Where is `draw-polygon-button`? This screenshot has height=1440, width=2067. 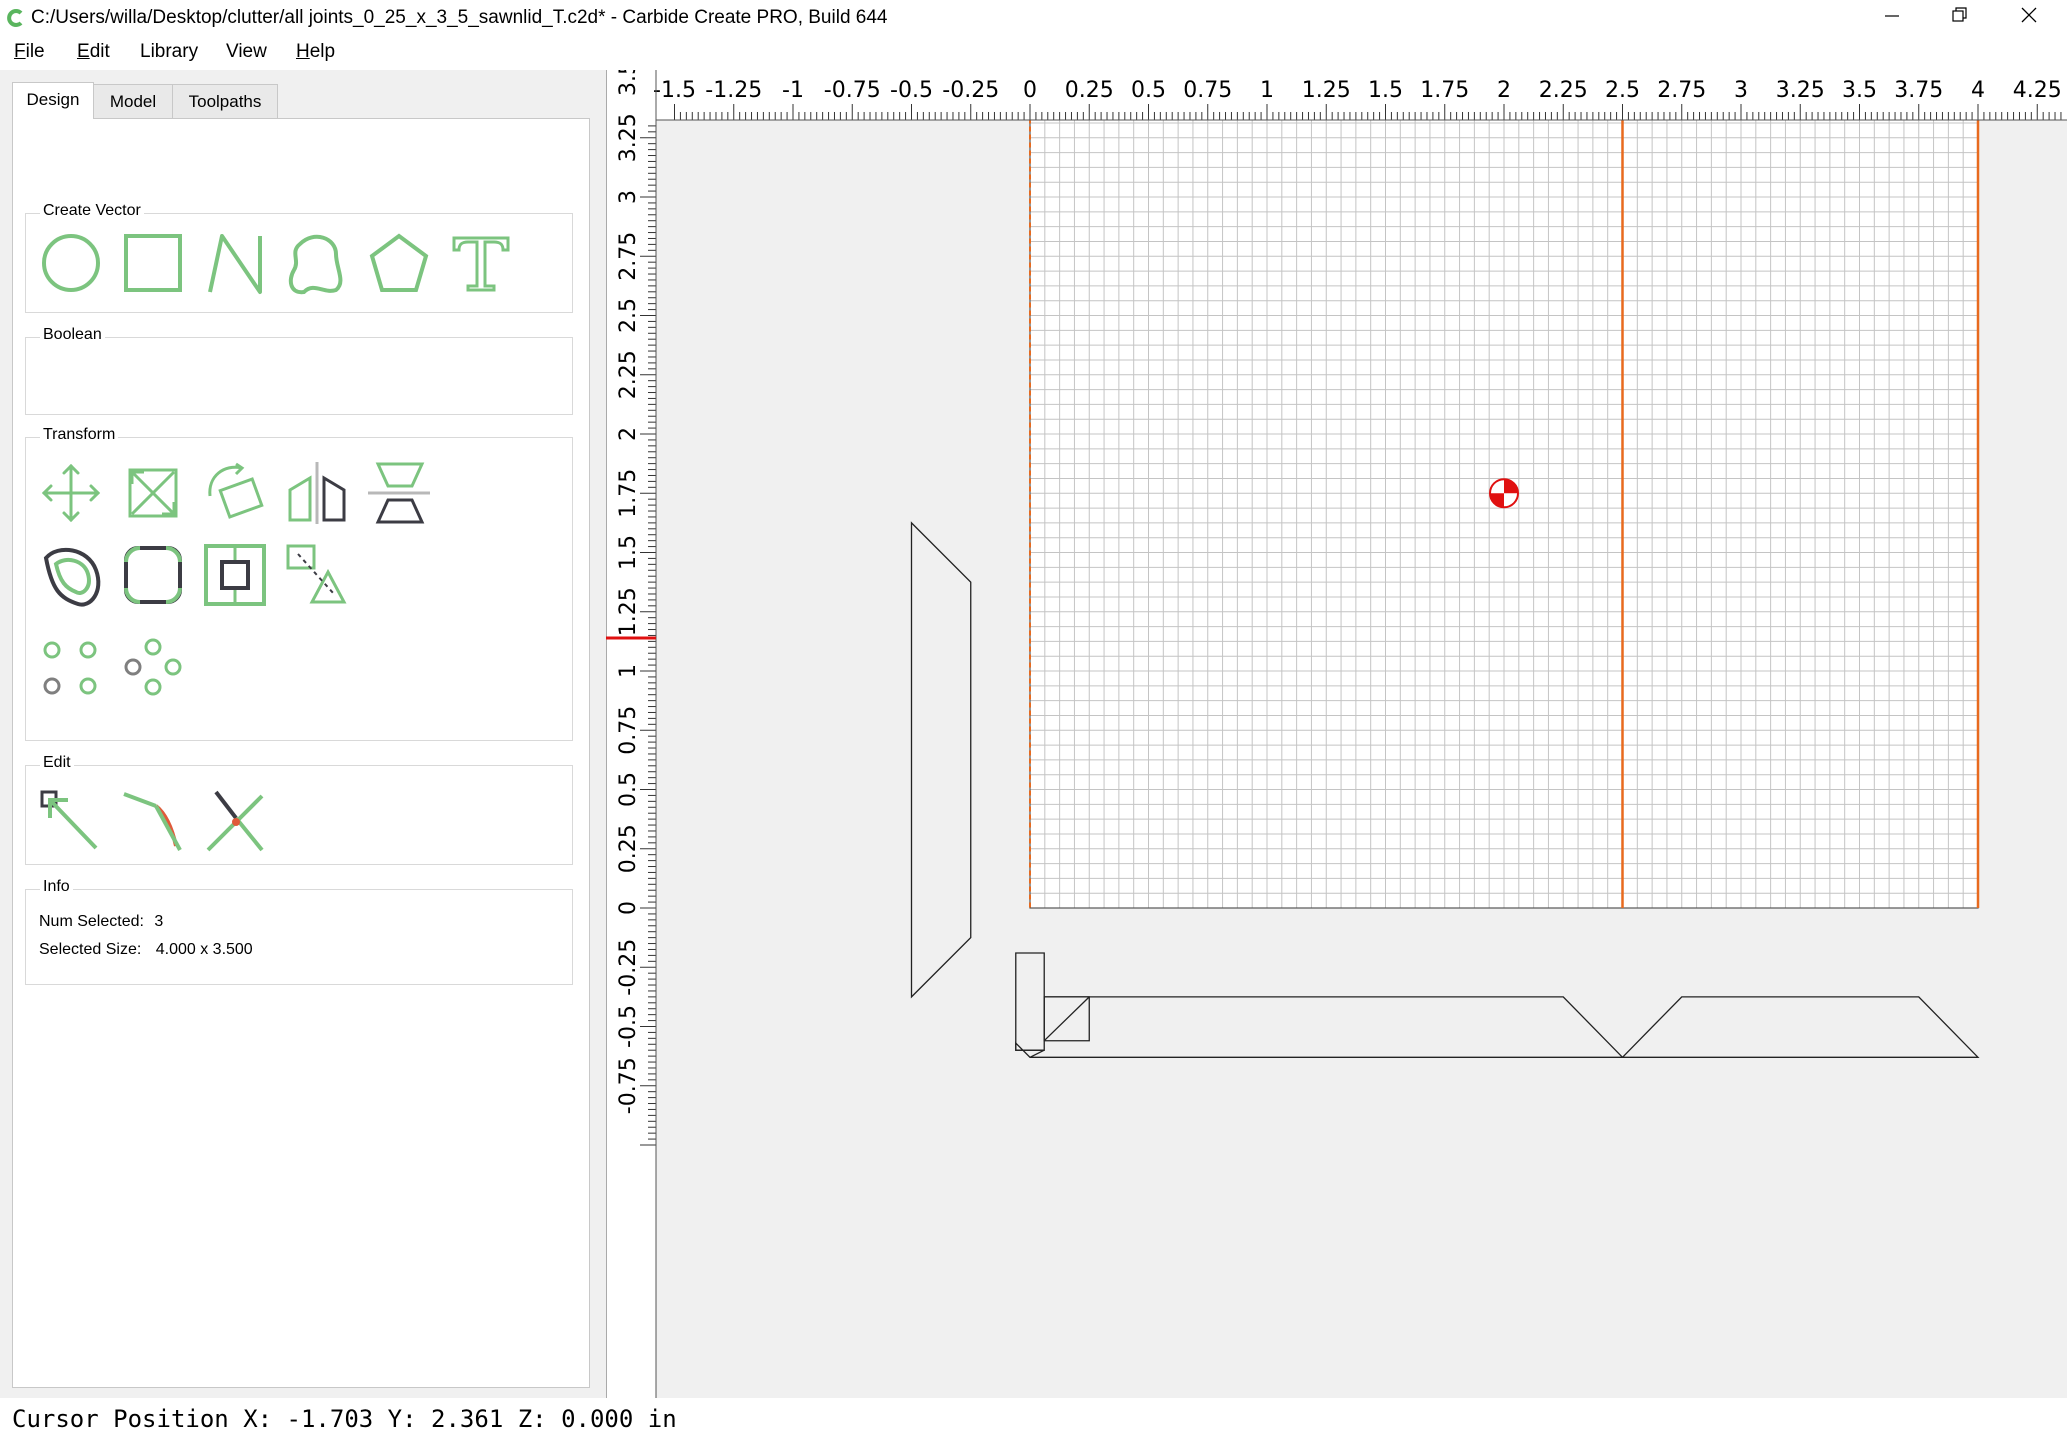
draw-polygon-button is located at coordinates (399, 263).